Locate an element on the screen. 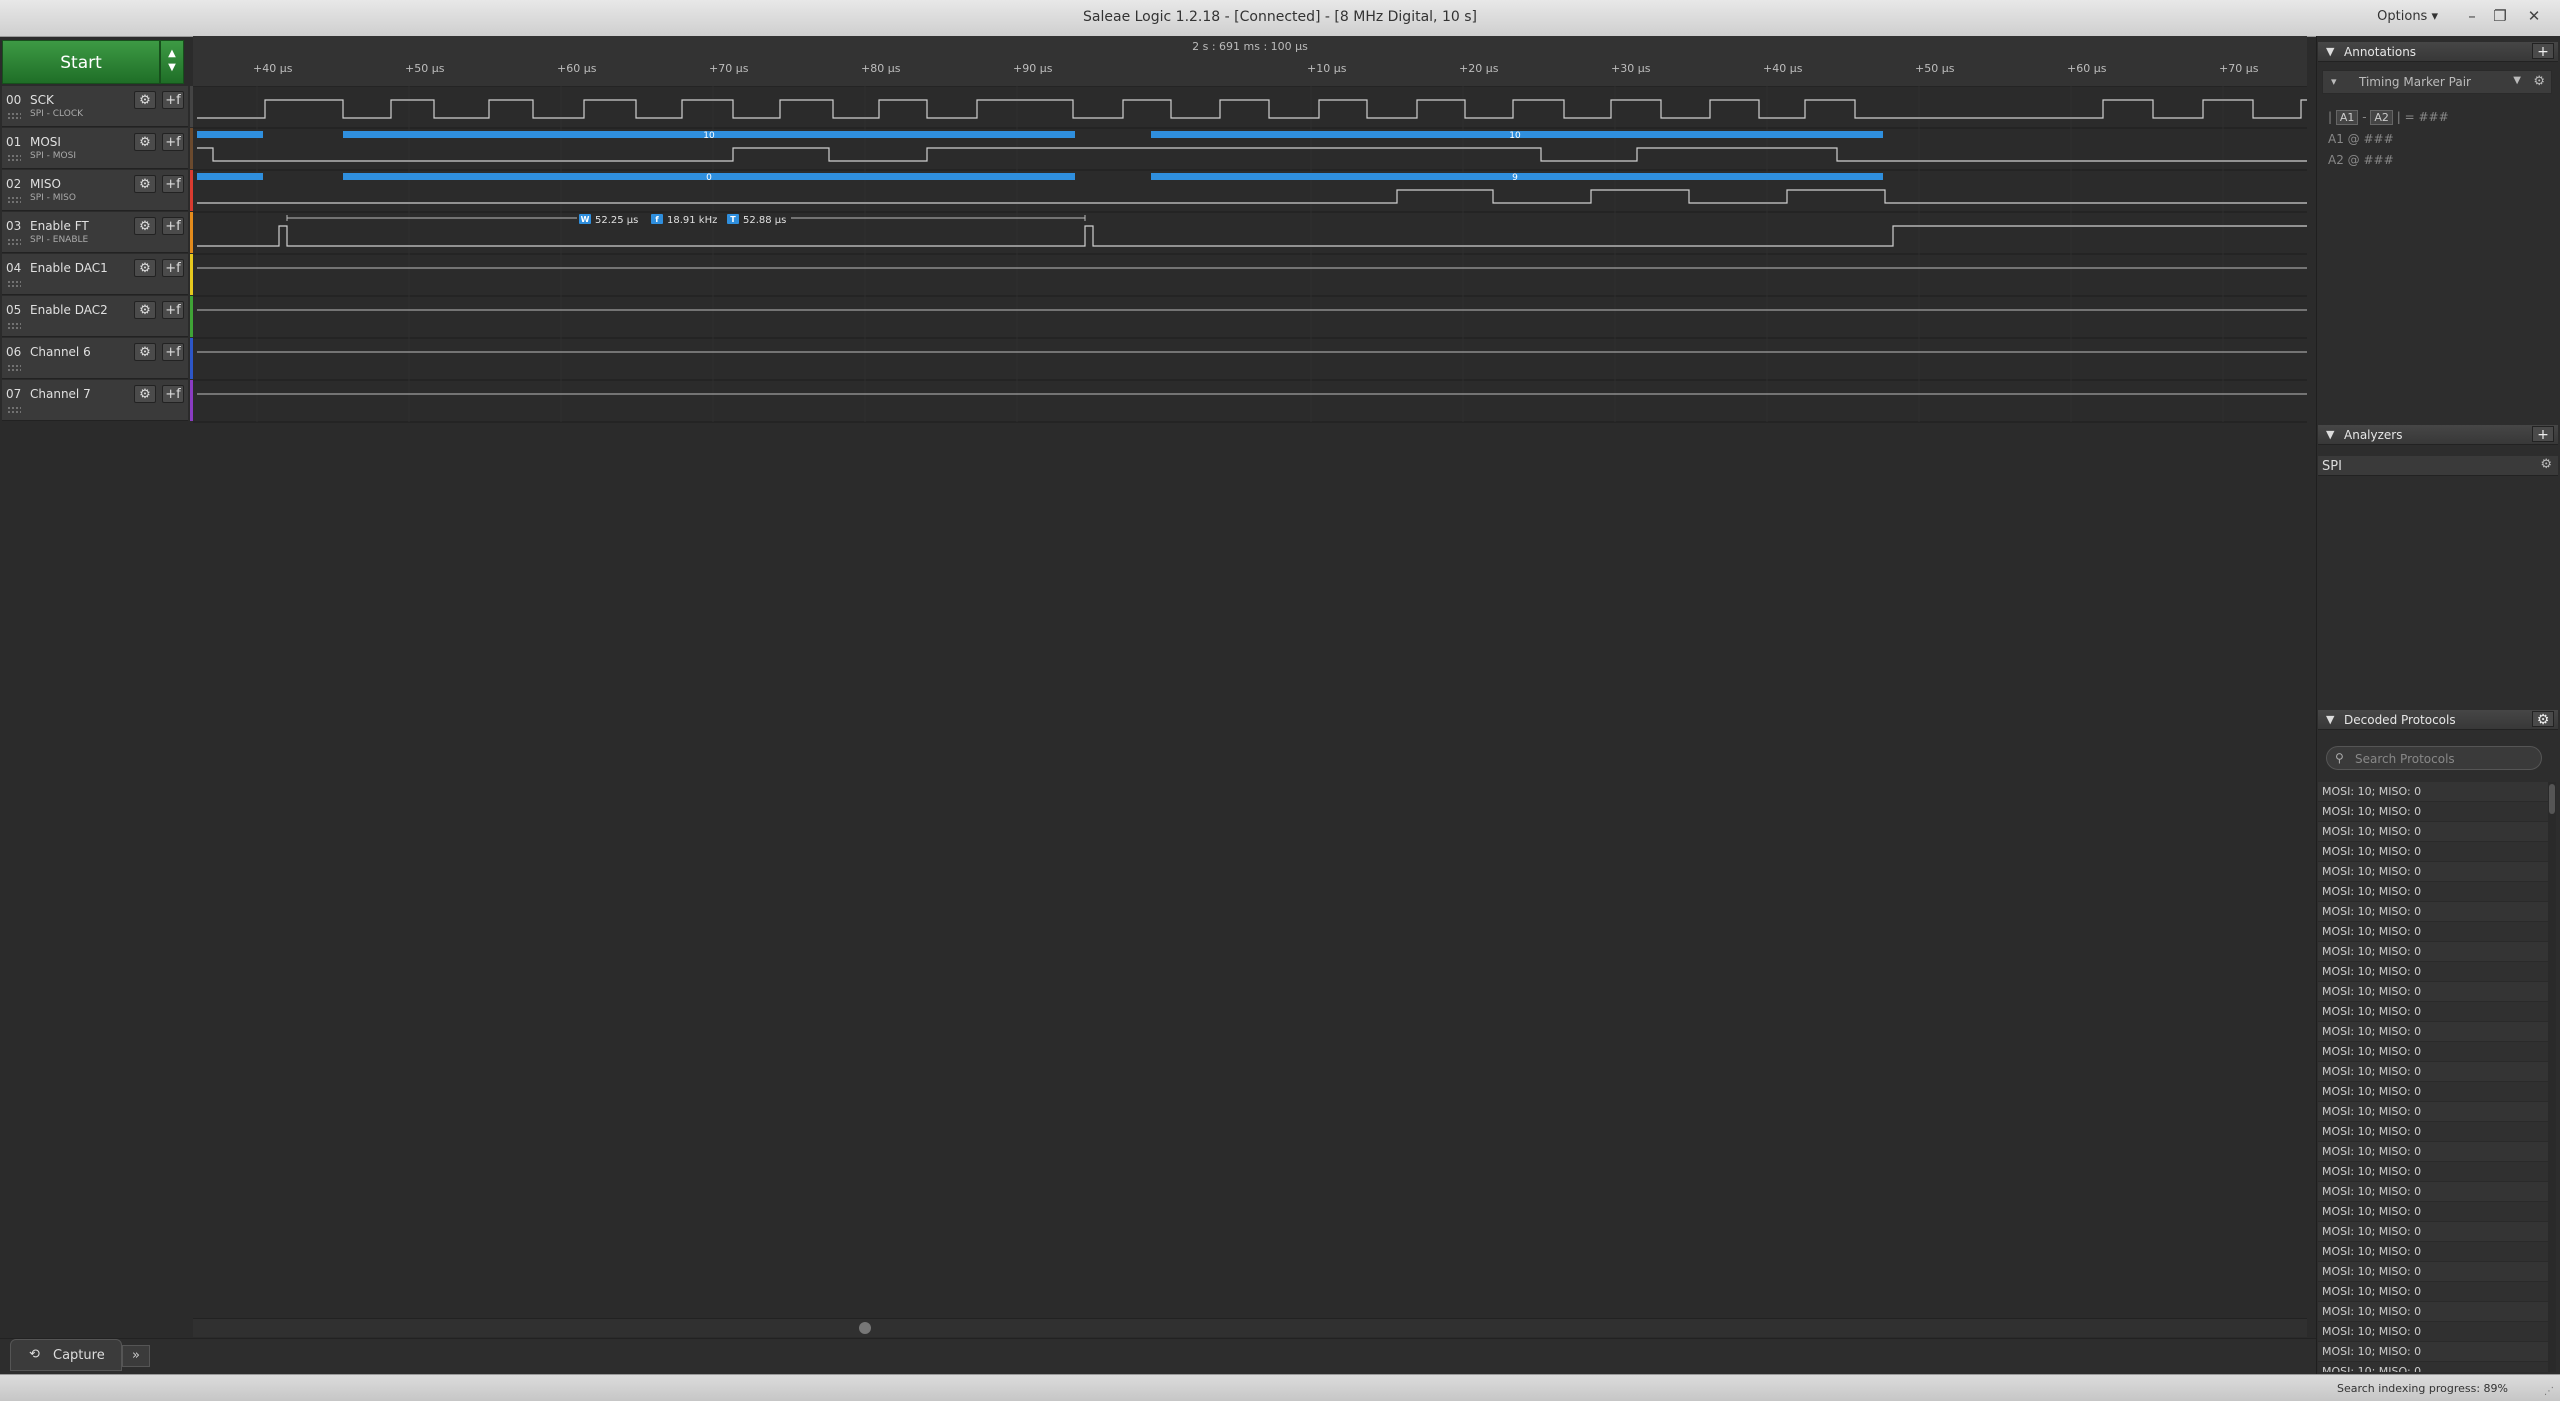 The height and width of the screenshot is (1401, 2560). channel-row: 05 Enable DAC2 ⚙ +f is located at coordinates (98, 316).